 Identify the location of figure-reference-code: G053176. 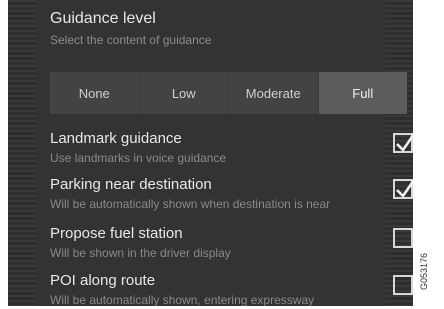
(424, 271).